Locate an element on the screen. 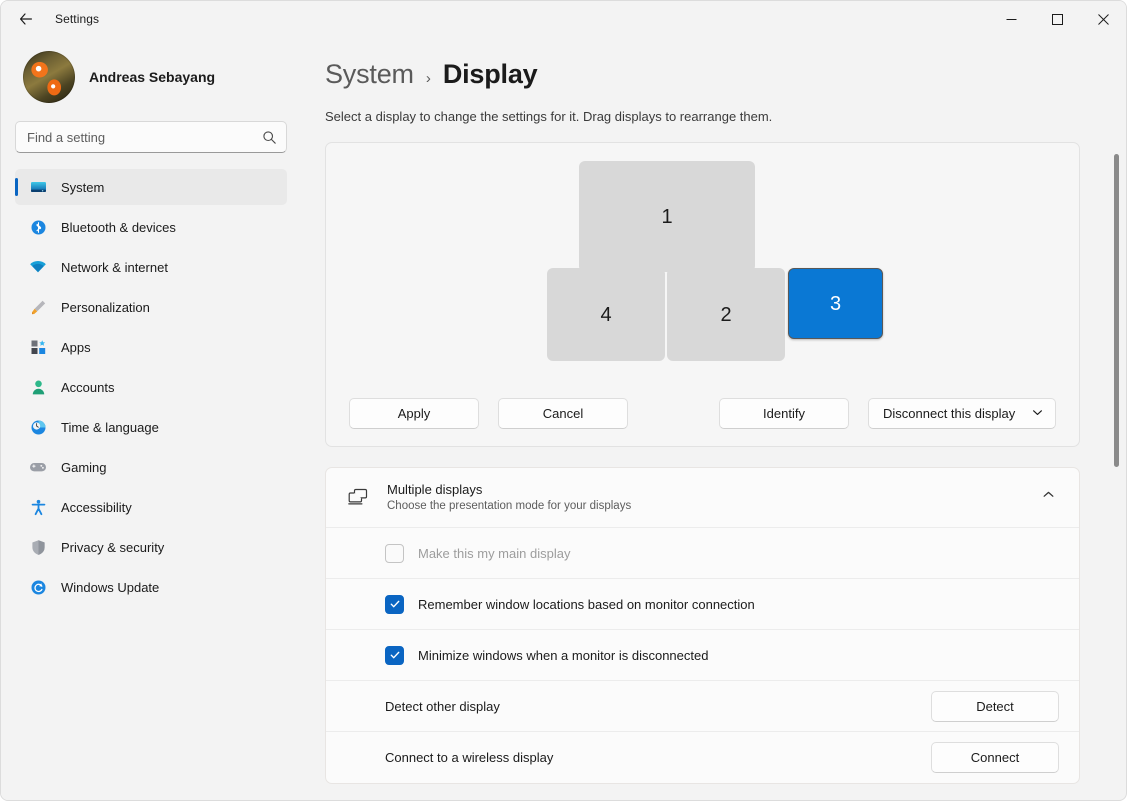 The height and width of the screenshot is (801, 1127). breadcrumb: System › Display is located at coordinates (702, 74).